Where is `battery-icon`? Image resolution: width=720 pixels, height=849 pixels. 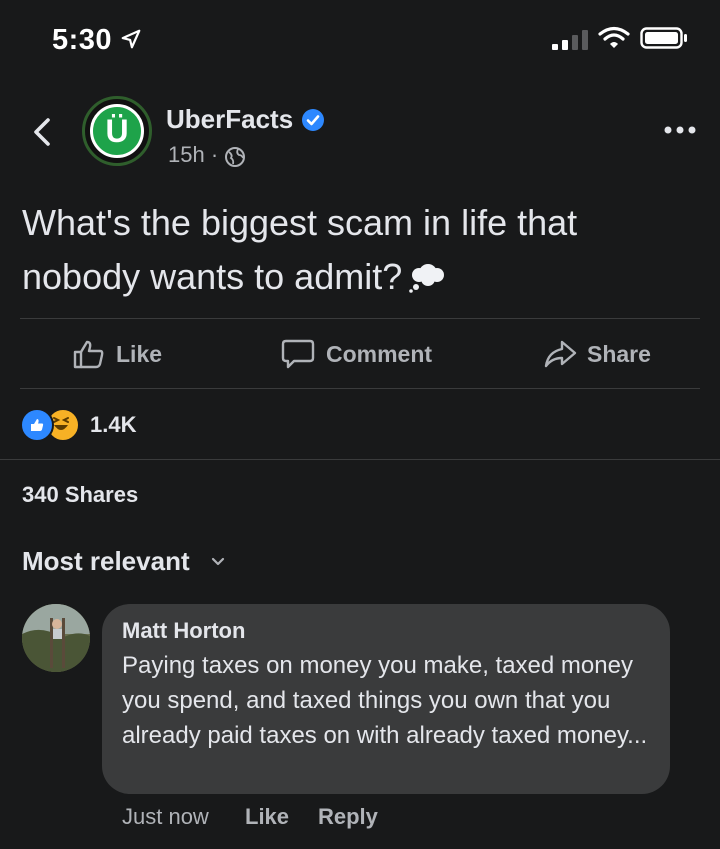
battery-icon is located at coordinates (663, 38).